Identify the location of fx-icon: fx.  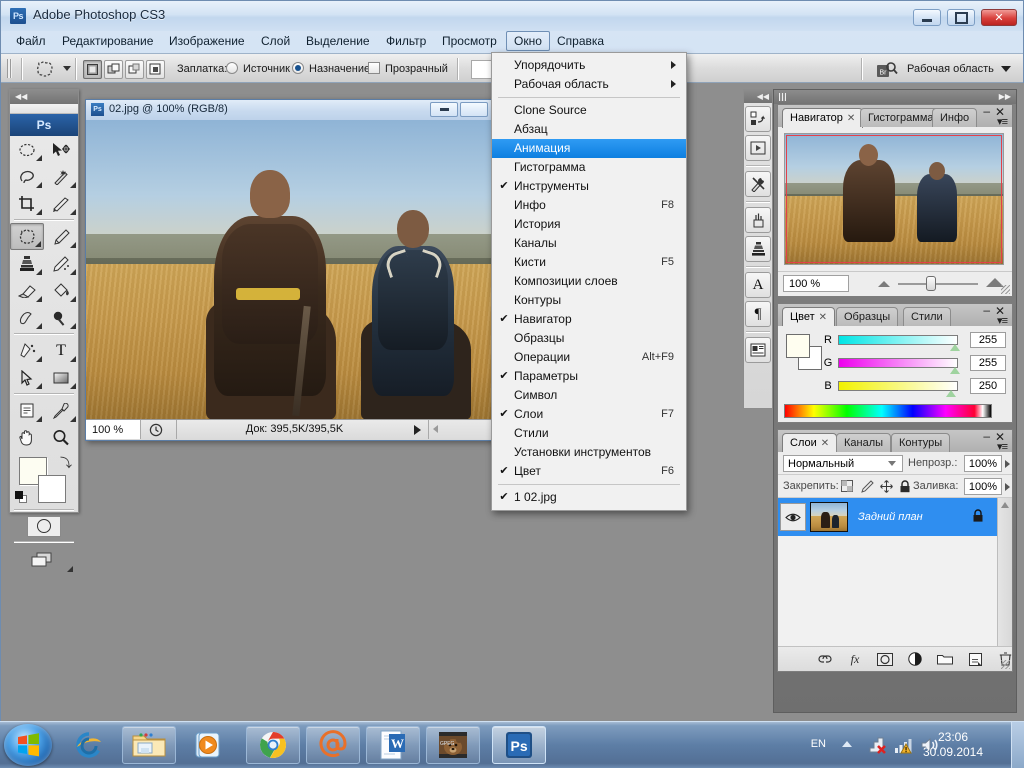
(855, 659).